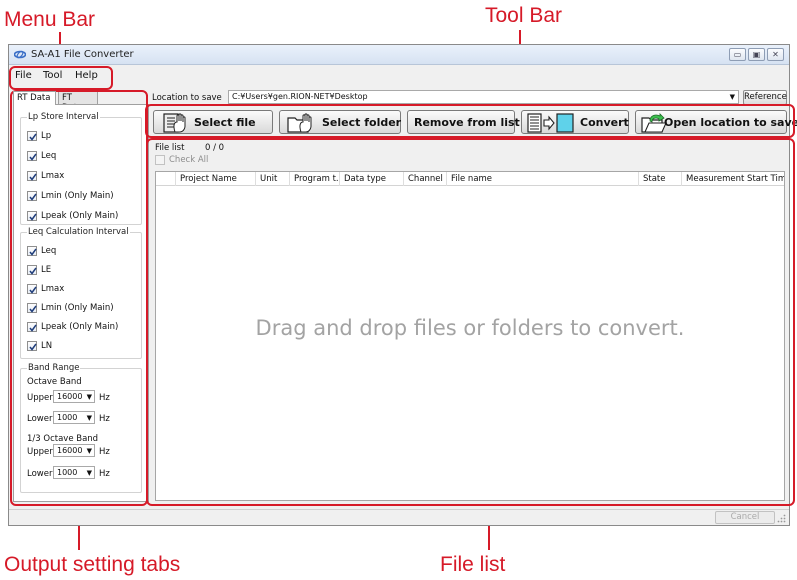 The width and height of the screenshot is (797, 580). What do you see at coordinates (399, 517) in the screenshot?
I see `status-bar: Cancel` at bounding box center [399, 517].